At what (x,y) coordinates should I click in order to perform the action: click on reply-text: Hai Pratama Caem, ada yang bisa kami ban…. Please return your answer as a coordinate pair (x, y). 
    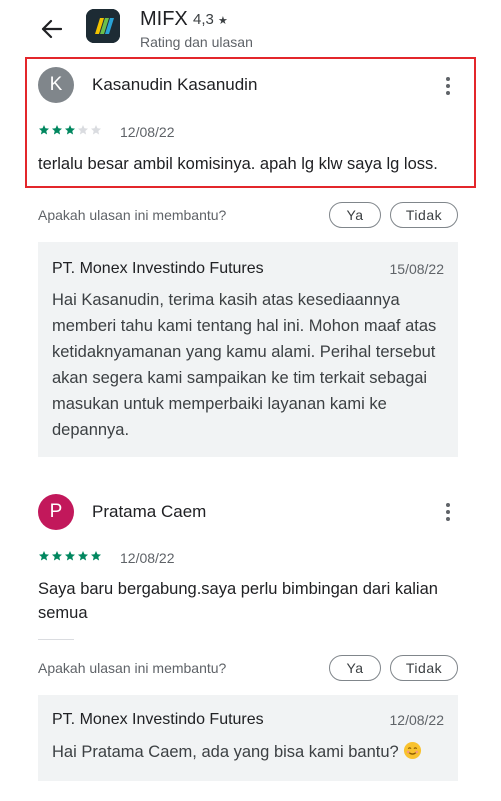
    Looking at the image, I should click on (225, 752).